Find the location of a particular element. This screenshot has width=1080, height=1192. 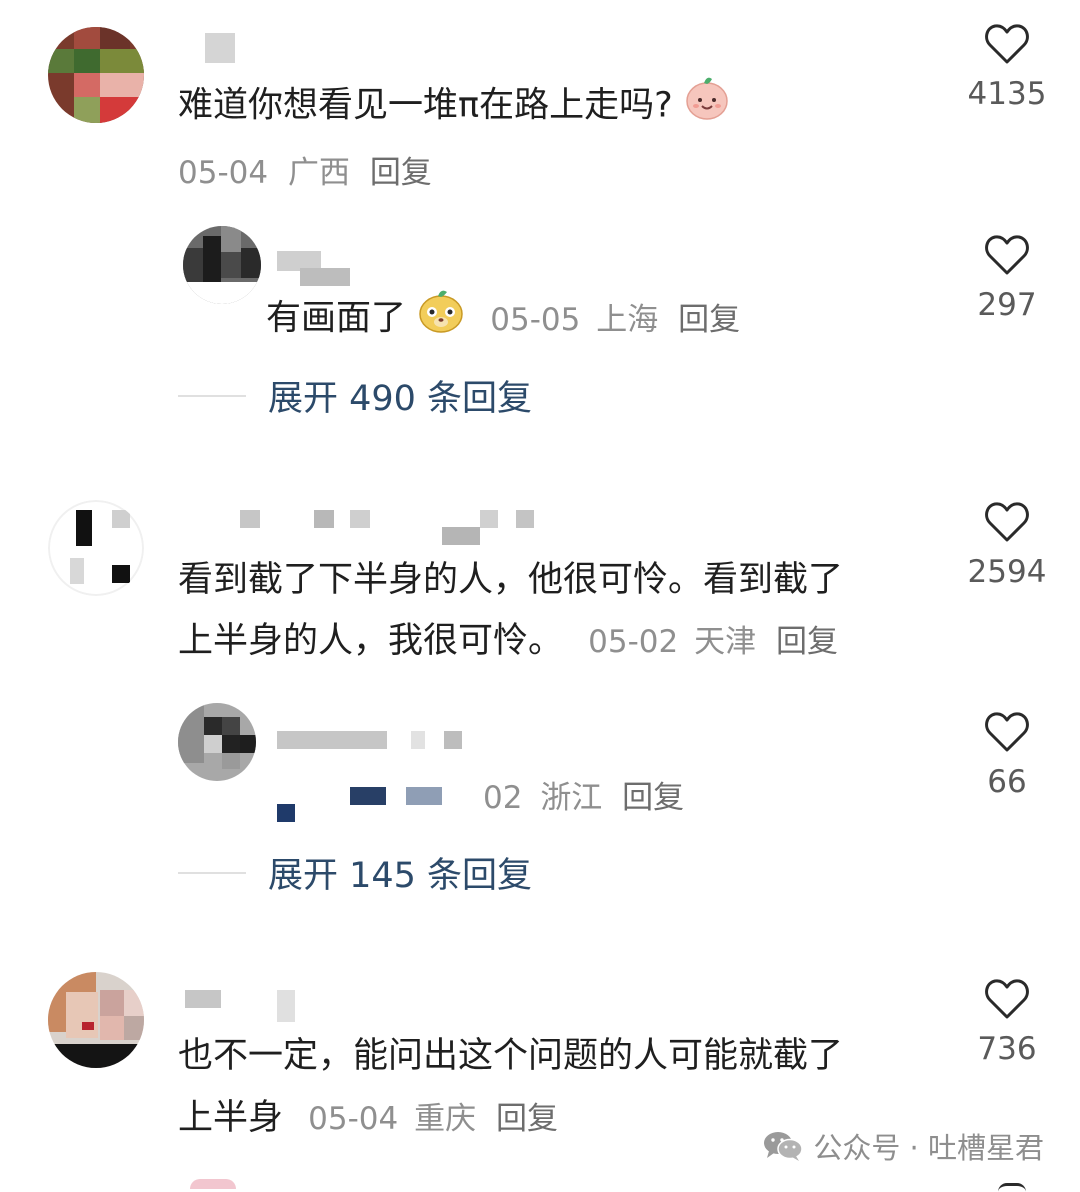

like-button: 2594 is located at coordinates (1007, 545).